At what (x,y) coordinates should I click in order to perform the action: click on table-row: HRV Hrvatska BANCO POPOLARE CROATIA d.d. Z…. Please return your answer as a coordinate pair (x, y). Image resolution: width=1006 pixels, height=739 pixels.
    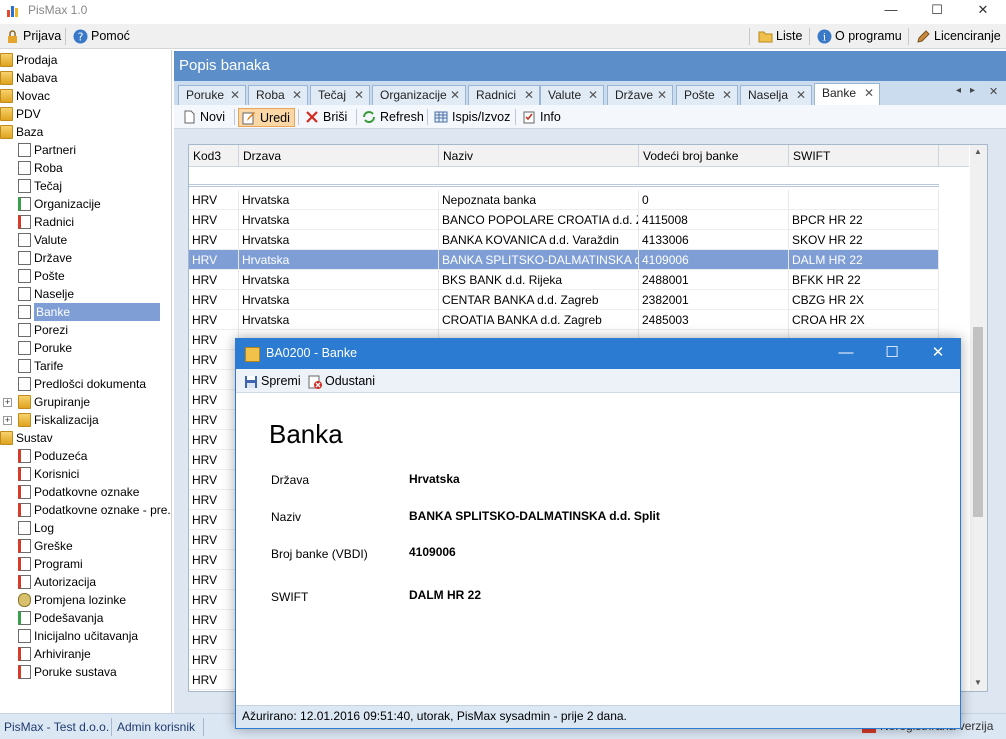
    Looking at the image, I should click on (564, 220).